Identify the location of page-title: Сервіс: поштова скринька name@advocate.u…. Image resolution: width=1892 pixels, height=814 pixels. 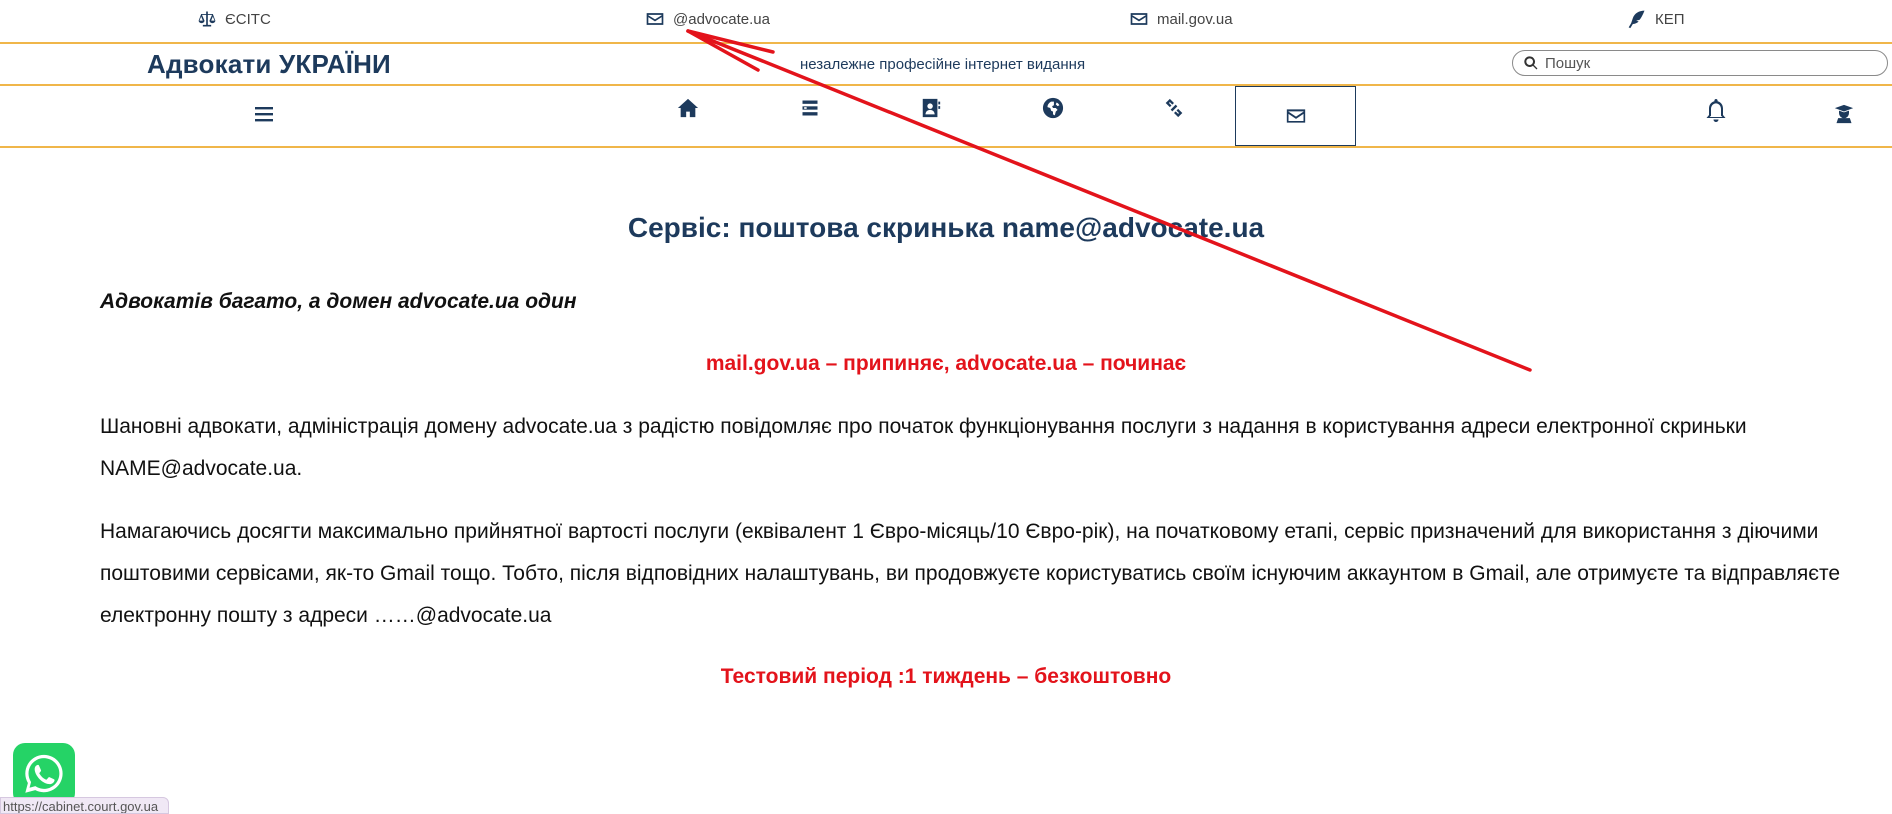
(946, 227).